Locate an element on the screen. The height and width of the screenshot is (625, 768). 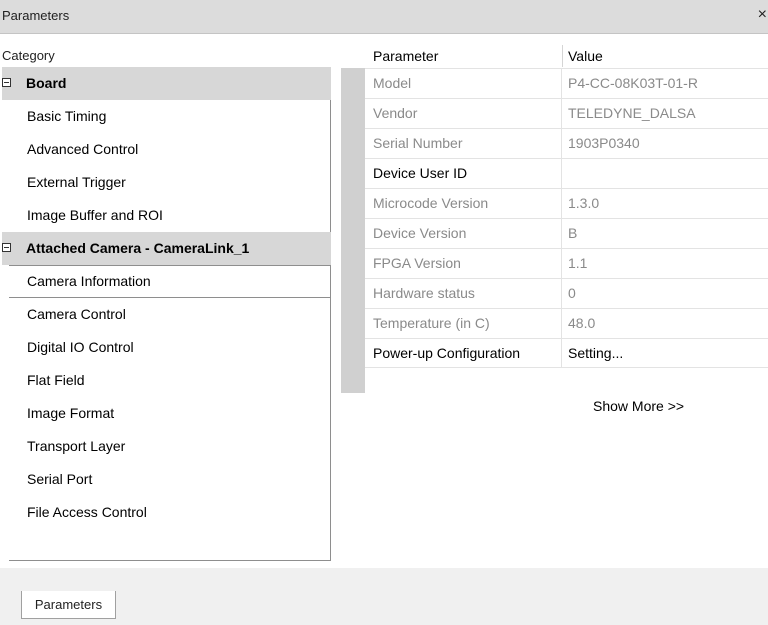
category-label: Image Format is located at coordinates (71, 413).